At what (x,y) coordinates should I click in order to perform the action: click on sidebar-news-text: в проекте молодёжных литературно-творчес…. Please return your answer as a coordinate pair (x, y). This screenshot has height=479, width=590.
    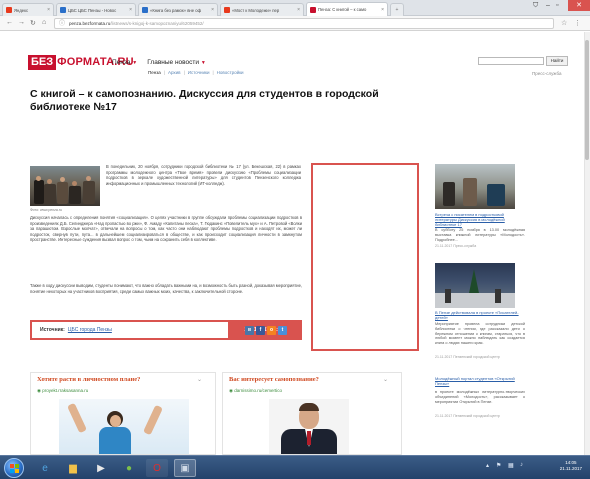
    Looking at the image, I should click on (480, 397).